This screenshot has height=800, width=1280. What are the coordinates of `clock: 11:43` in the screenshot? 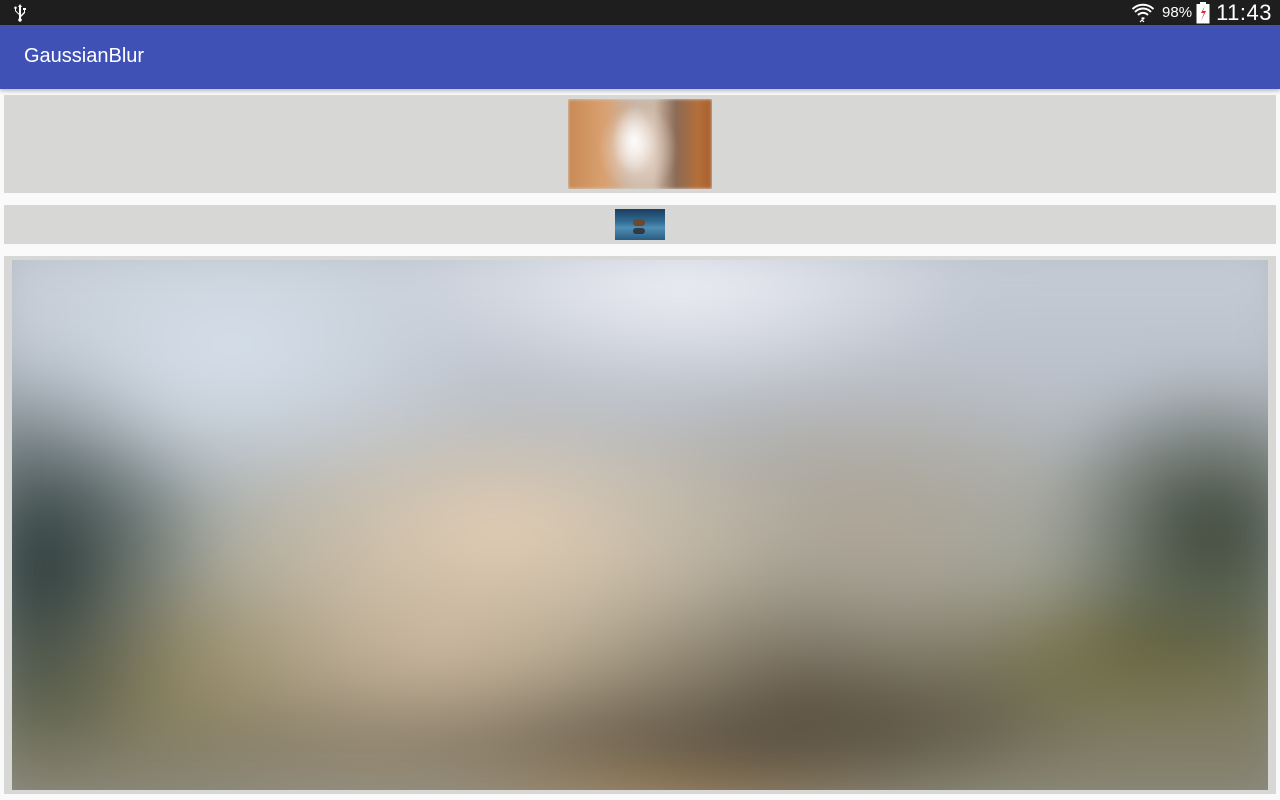 It's located at (1244, 12).